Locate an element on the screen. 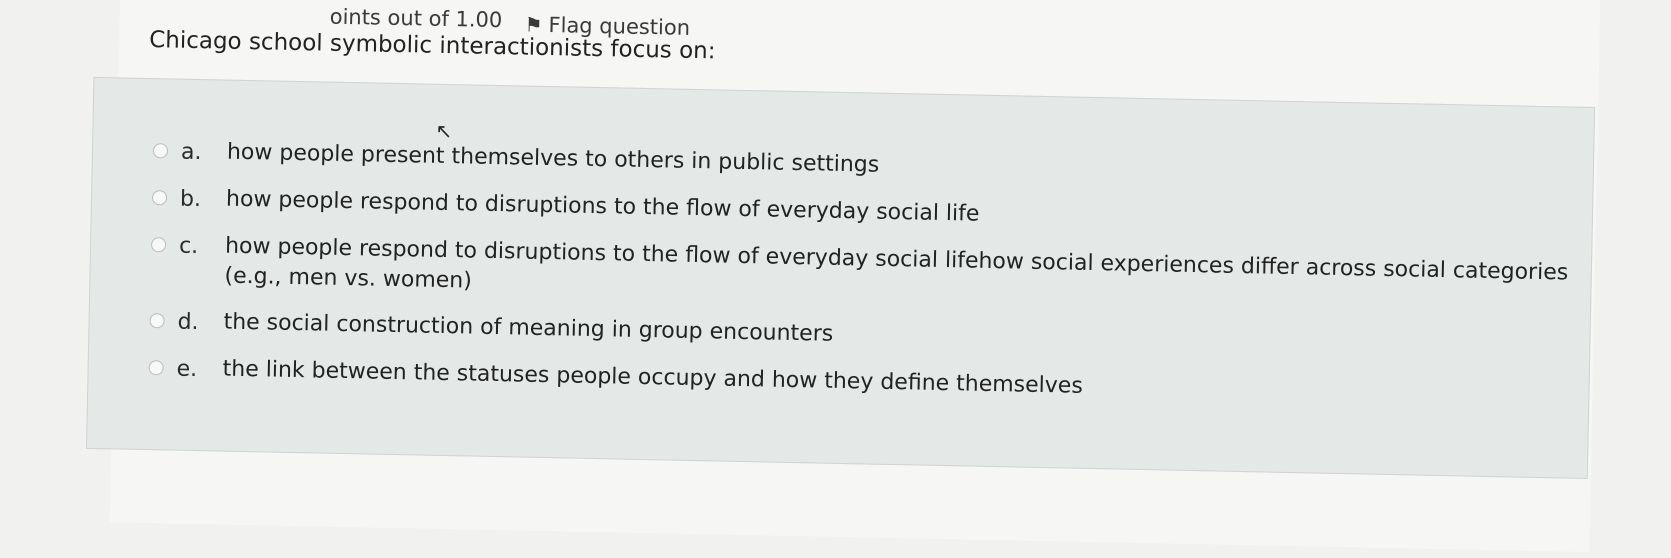 The height and width of the screenshot is (558, 1671). option-letter: d. is located at coordinates (188, 322).